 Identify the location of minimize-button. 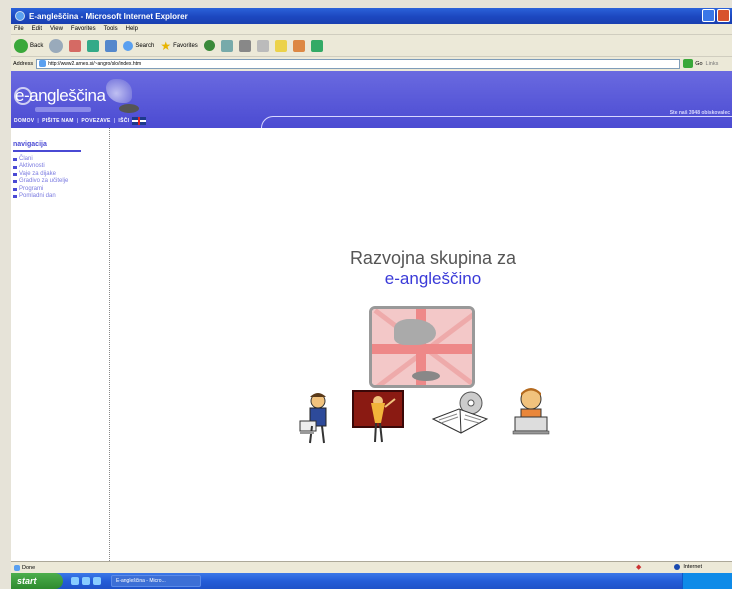
(708, 15).